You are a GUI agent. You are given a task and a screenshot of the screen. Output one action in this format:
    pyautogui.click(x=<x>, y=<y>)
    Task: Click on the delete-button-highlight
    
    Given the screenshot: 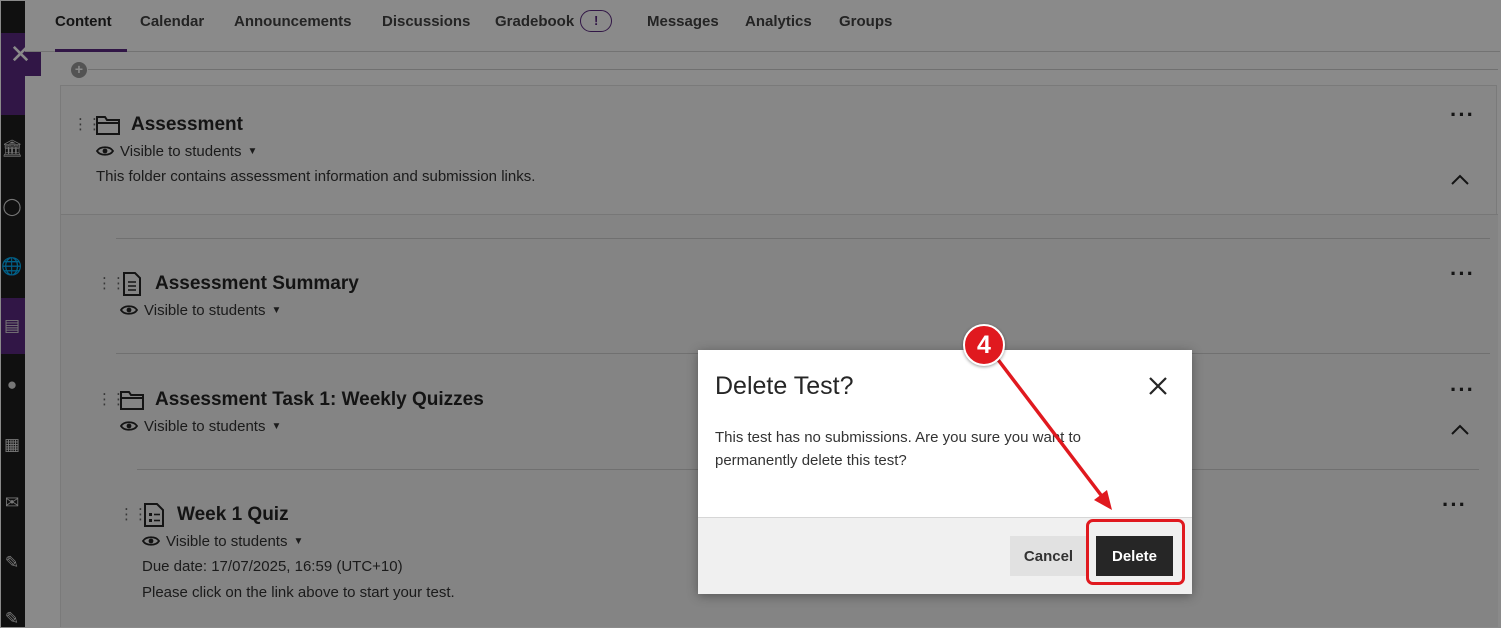 What is the action you would take?
    pyautogui.click(x=1135, y=552)
    